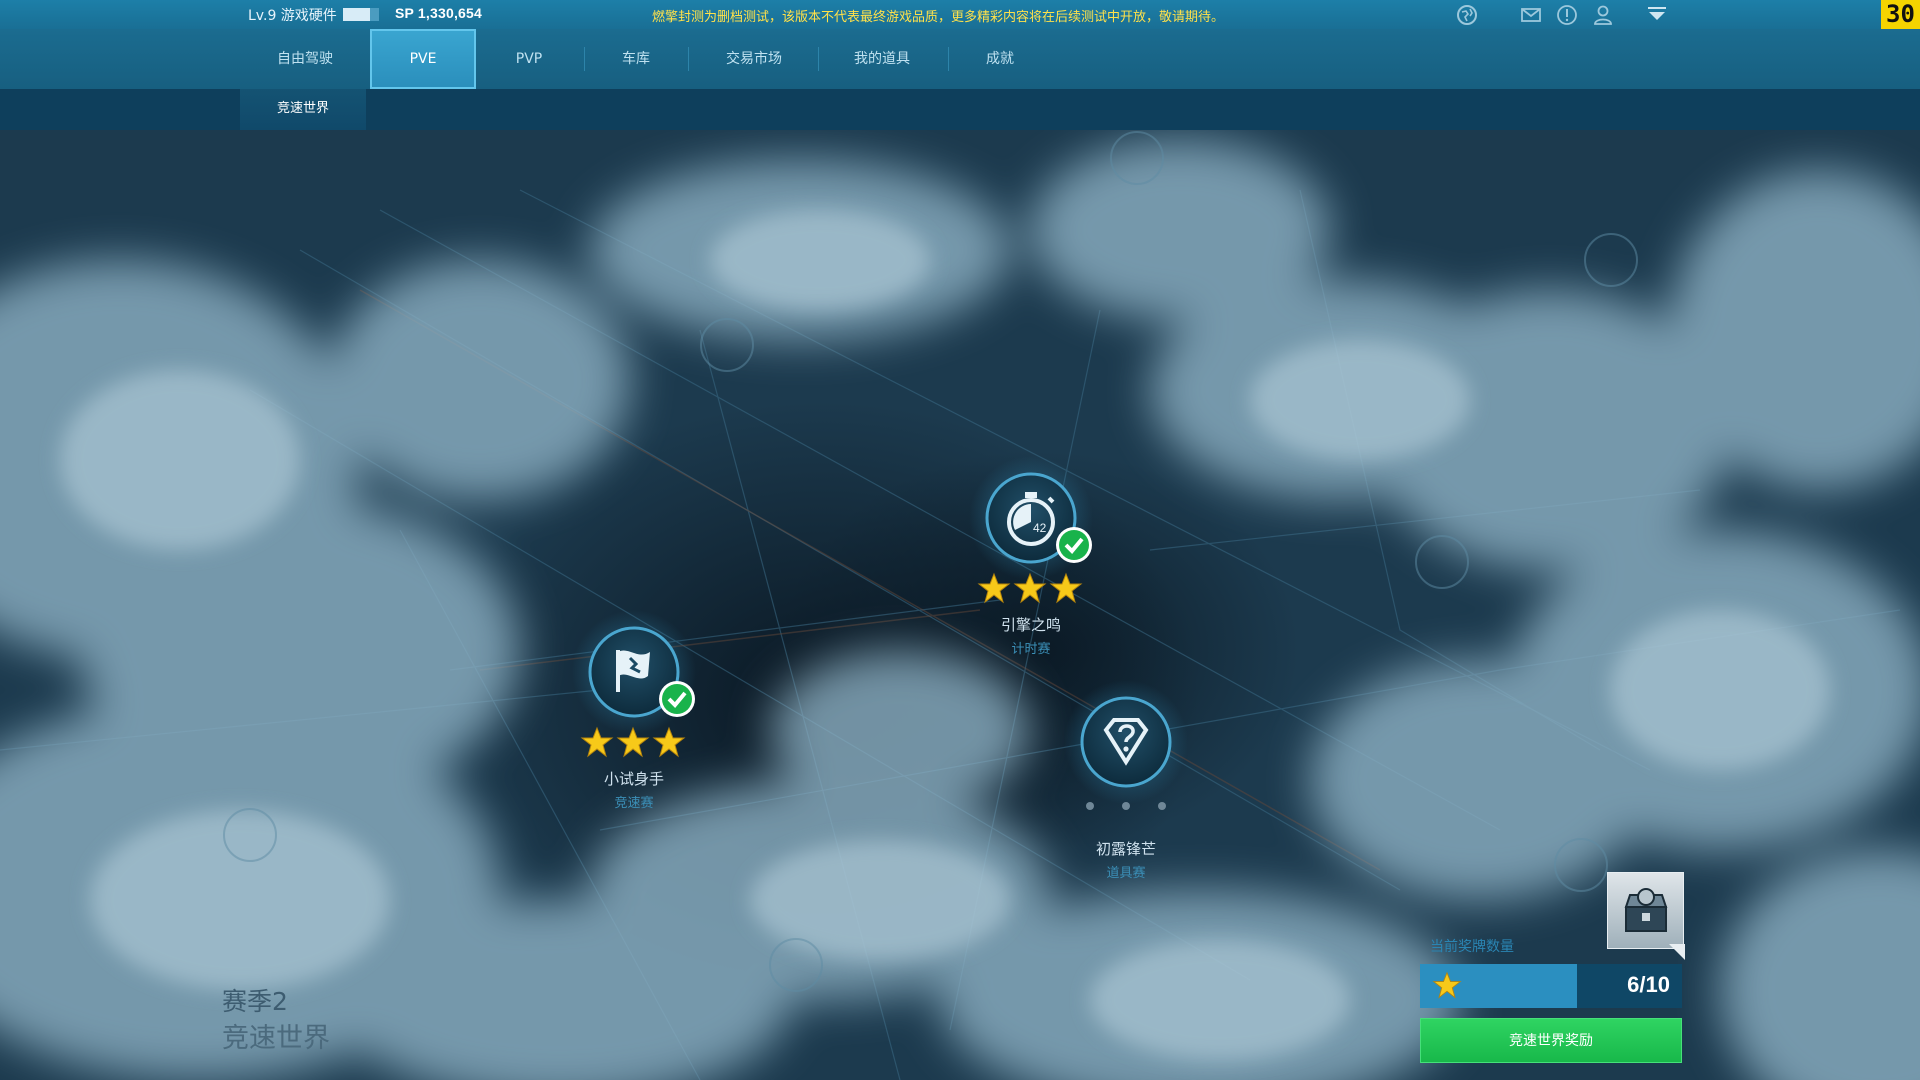  Describe the element at coordinates (882, 59) in the screenshot. I see `tab-my-items: 我的道具` at that location.